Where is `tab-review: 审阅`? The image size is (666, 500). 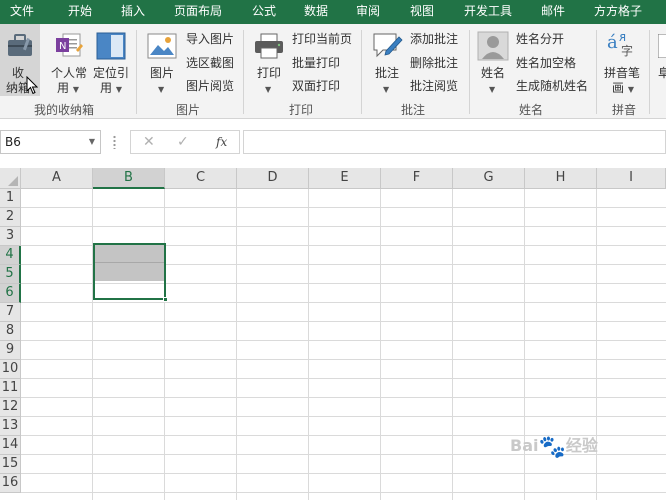
tab-review: 审阅 is located at coordinates (368, 12).